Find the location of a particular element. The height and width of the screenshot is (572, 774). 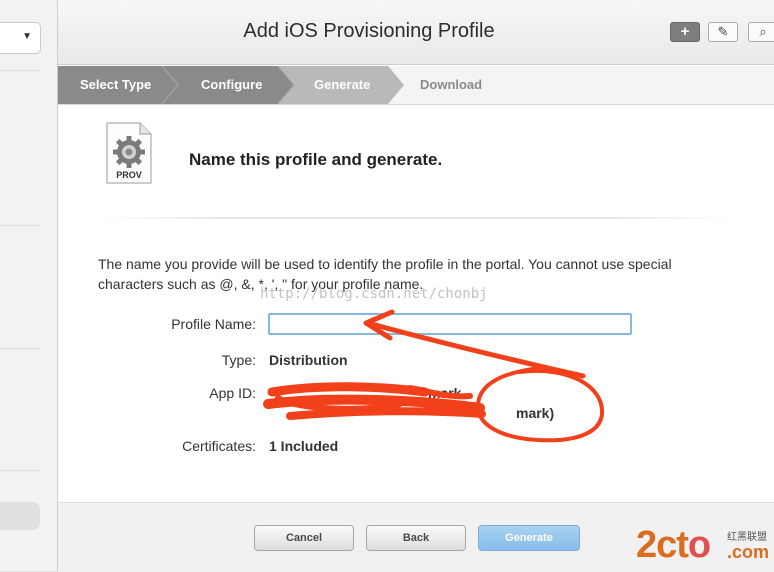

app-id-value-line2: mark) is located at coordinates (535, 413).